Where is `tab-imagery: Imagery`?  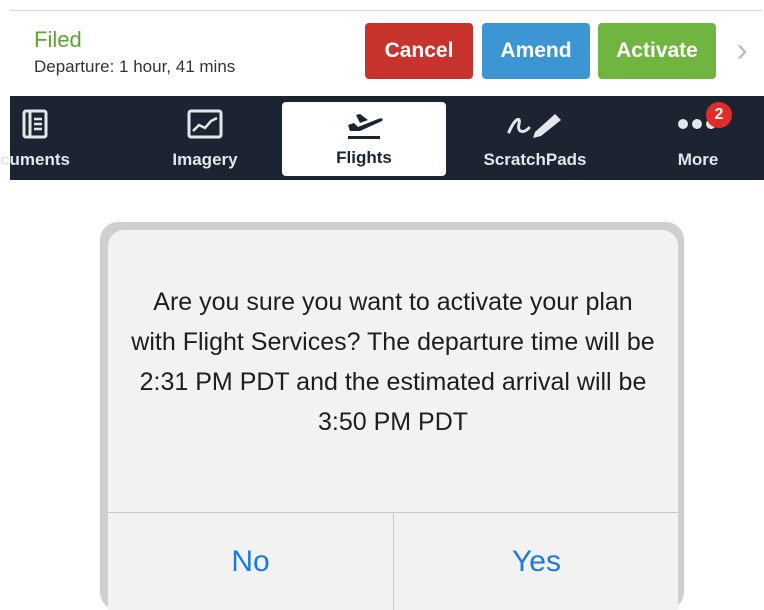 tab-imagery: Imagery is located at coordinates (205, 138).